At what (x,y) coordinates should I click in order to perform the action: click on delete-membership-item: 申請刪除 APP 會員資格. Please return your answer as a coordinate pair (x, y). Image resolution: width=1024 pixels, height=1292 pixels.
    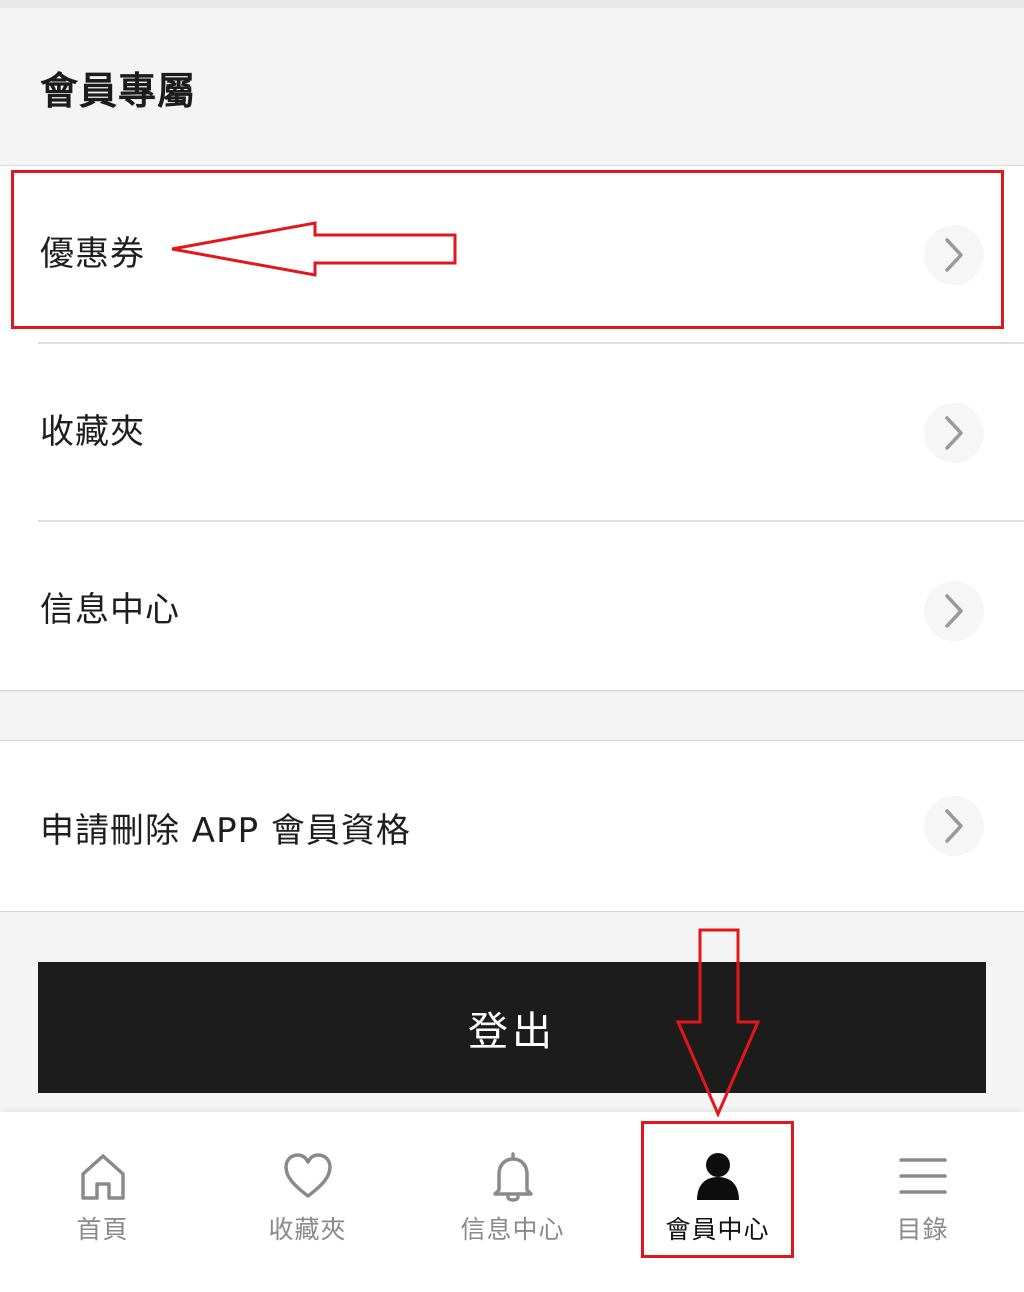
    Looking at the image, I should click on (512, 826).